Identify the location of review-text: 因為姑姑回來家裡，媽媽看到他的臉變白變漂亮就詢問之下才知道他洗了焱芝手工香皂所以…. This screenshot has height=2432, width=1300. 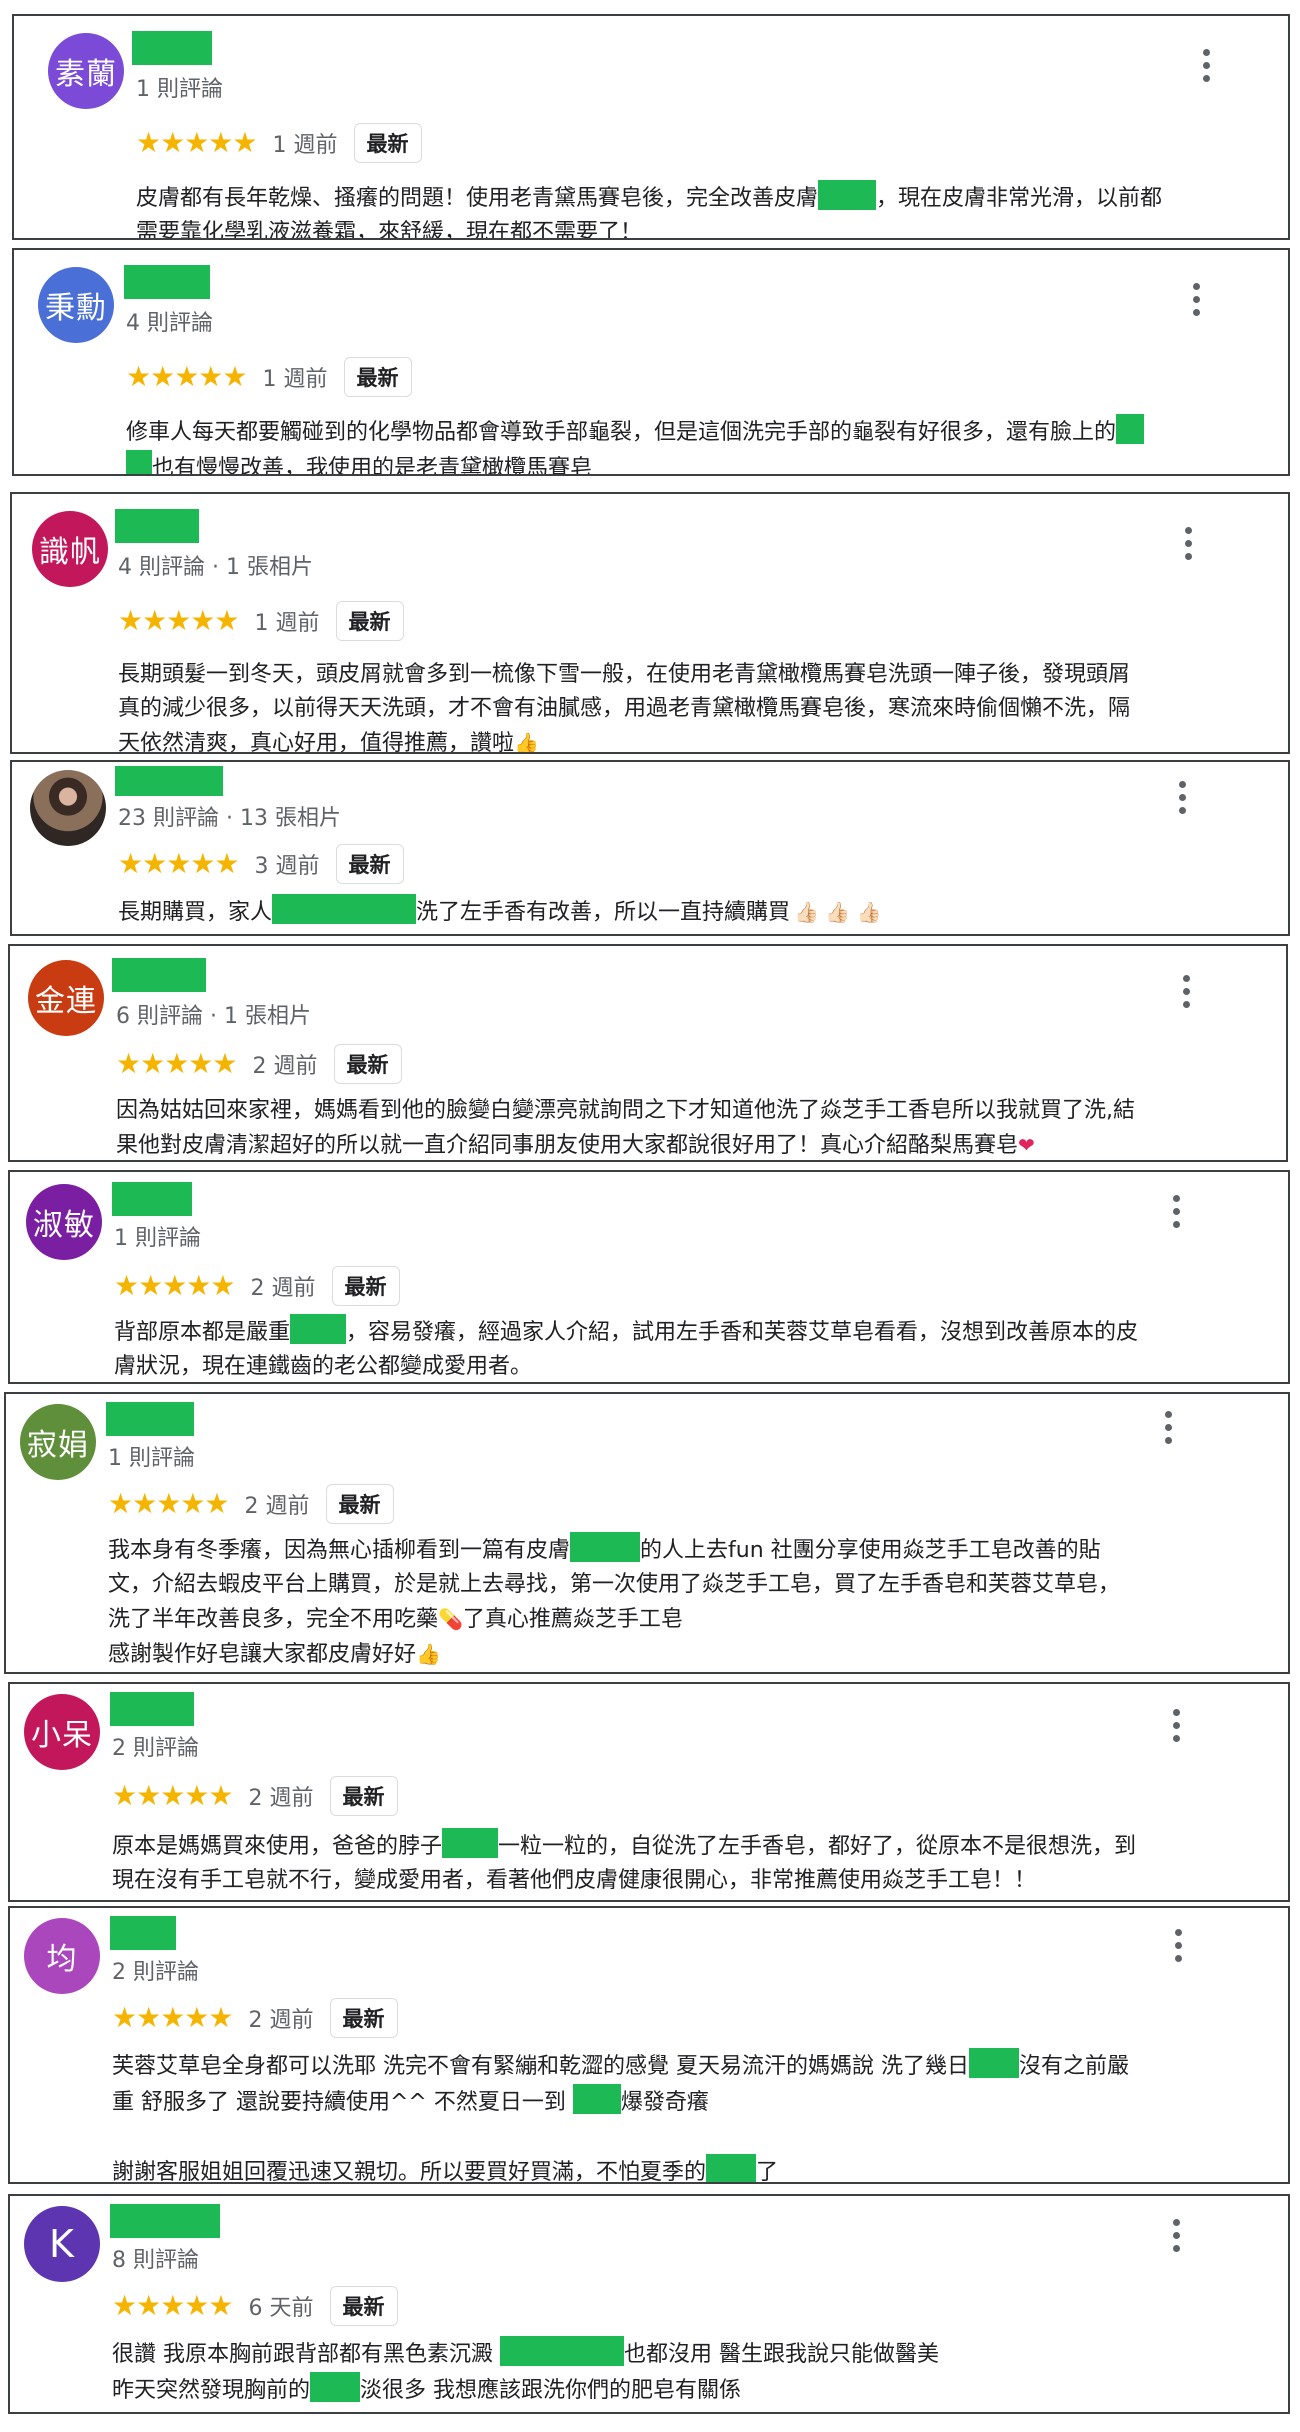
(625, 1128).